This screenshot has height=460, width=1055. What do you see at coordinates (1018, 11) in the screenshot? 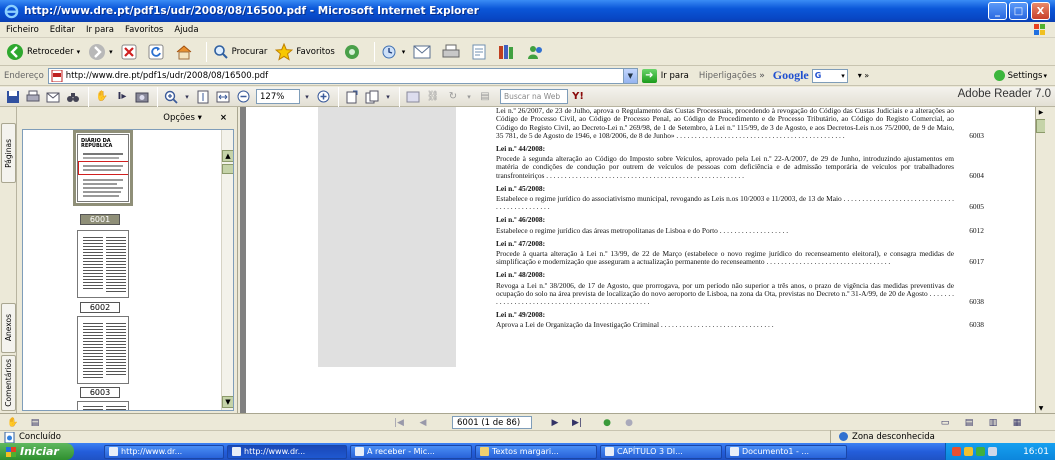
I see `maximize-button: □` at bounding box center [1018, 11].